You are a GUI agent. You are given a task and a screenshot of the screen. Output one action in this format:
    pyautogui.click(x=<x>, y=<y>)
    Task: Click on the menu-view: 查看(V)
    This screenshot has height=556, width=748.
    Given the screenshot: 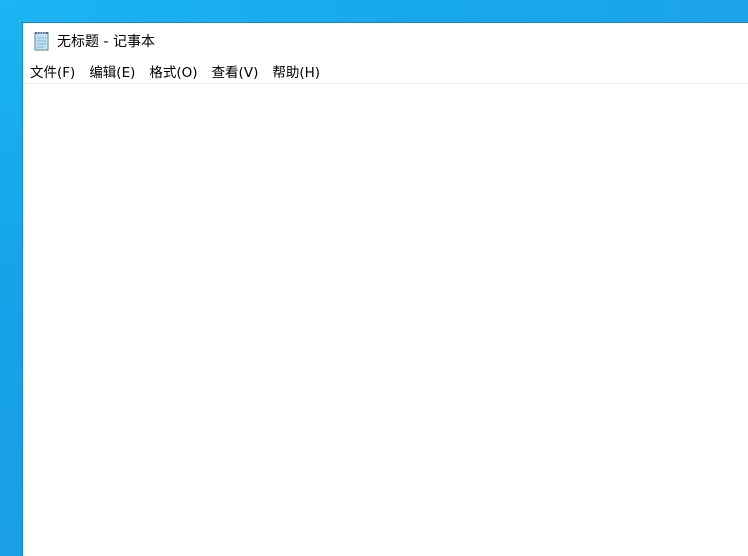 What is the action you would take?
    pyautogui.click(x=235, y=71)
    